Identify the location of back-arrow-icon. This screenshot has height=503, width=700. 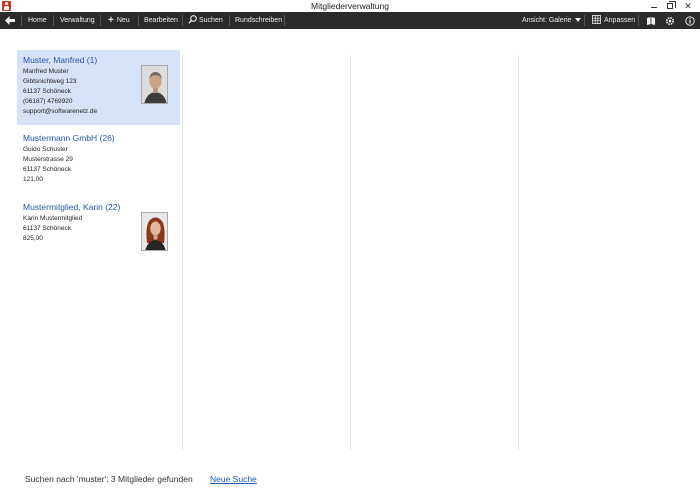
(10, 20).